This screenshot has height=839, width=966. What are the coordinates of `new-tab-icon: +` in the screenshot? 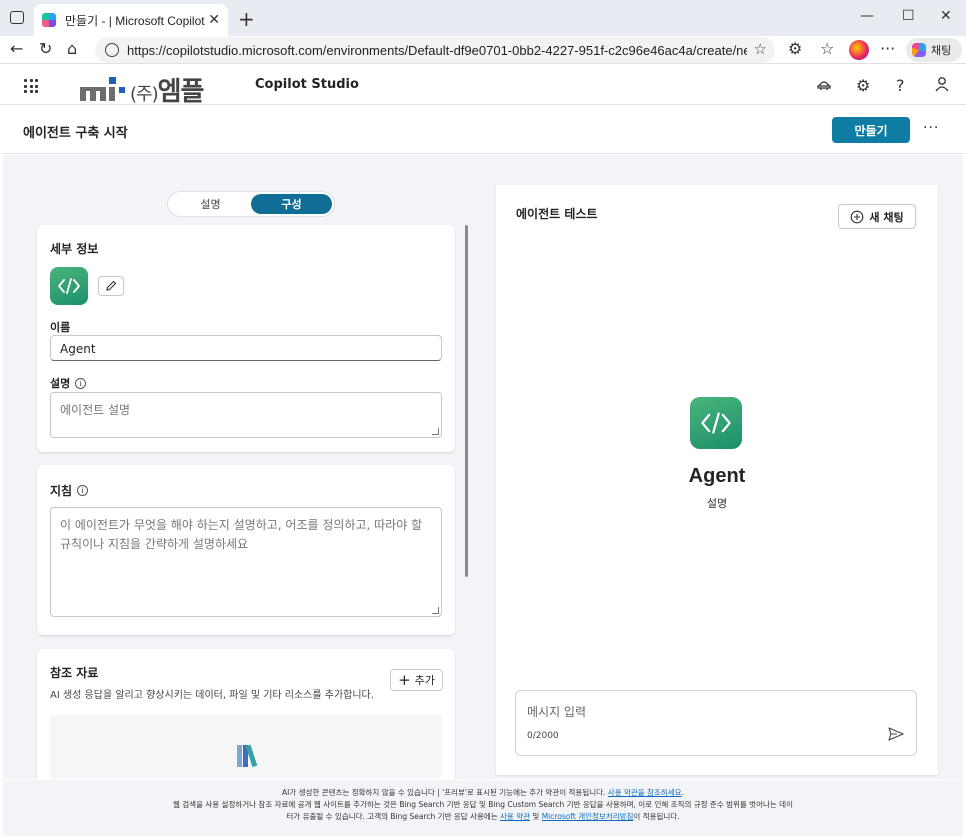 It's located at (246, 19).